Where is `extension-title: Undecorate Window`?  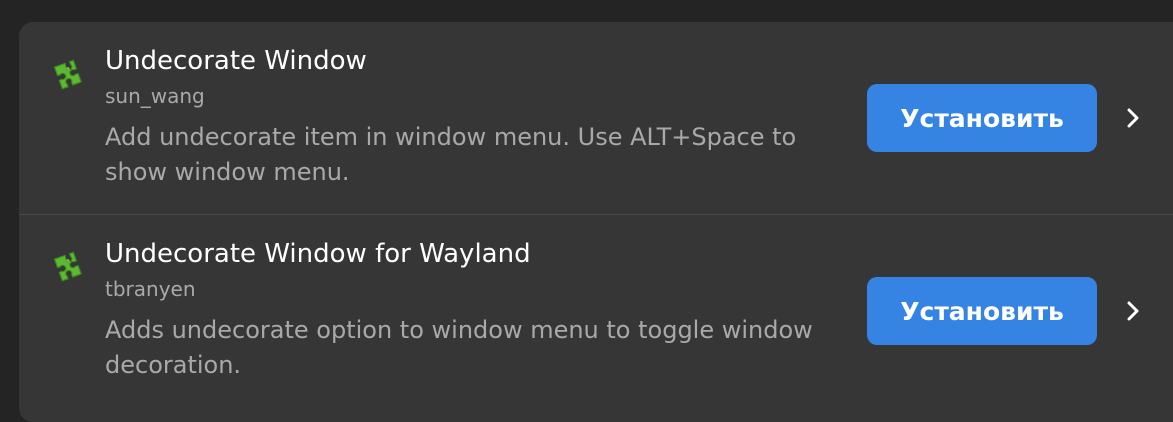
extension-title: Undecorate Window is located at coordinates (236, 61).